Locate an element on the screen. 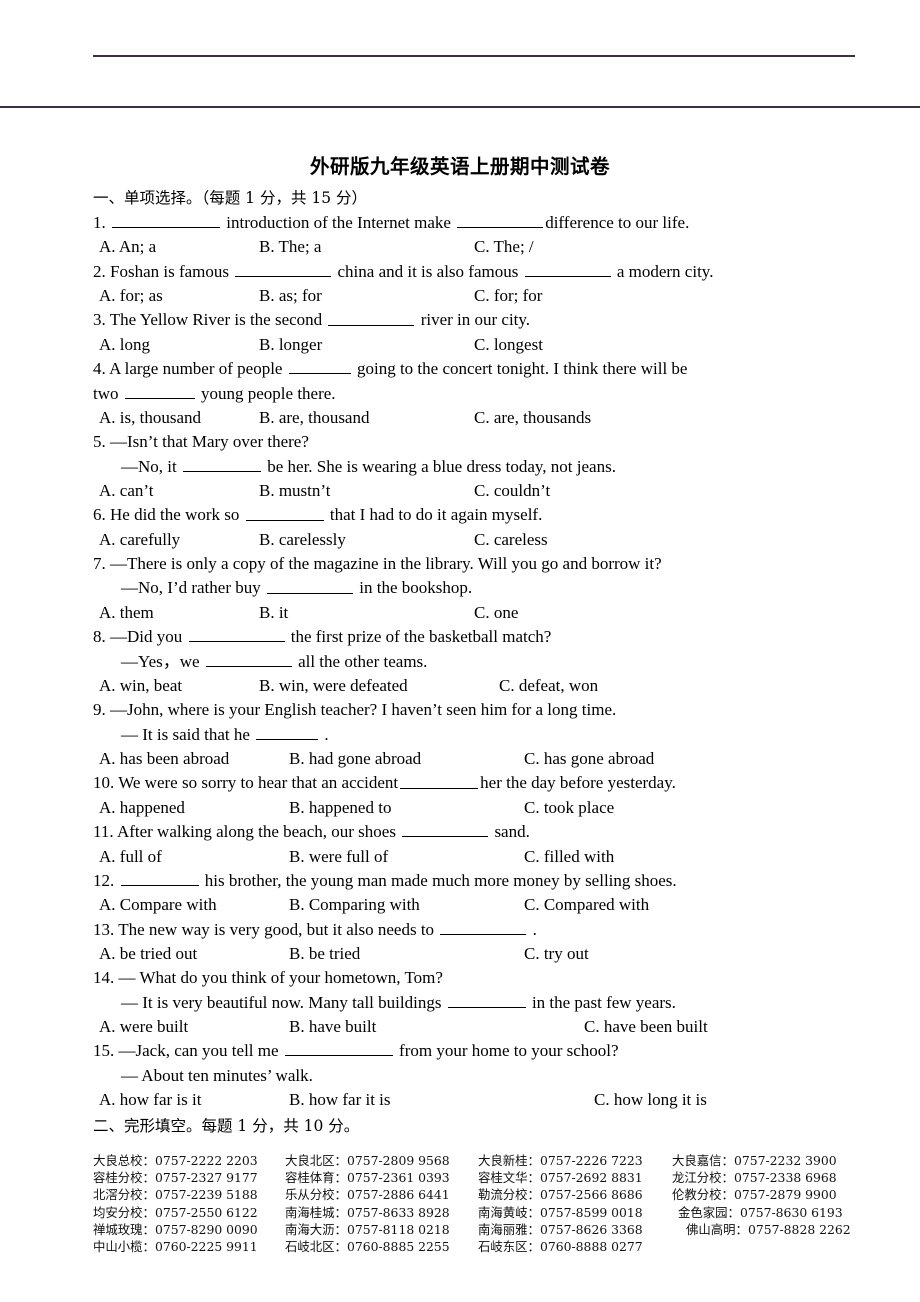 The image size is (920, 1302). question-3-stem-b: river in our city. is located at coordinates (475, 320).